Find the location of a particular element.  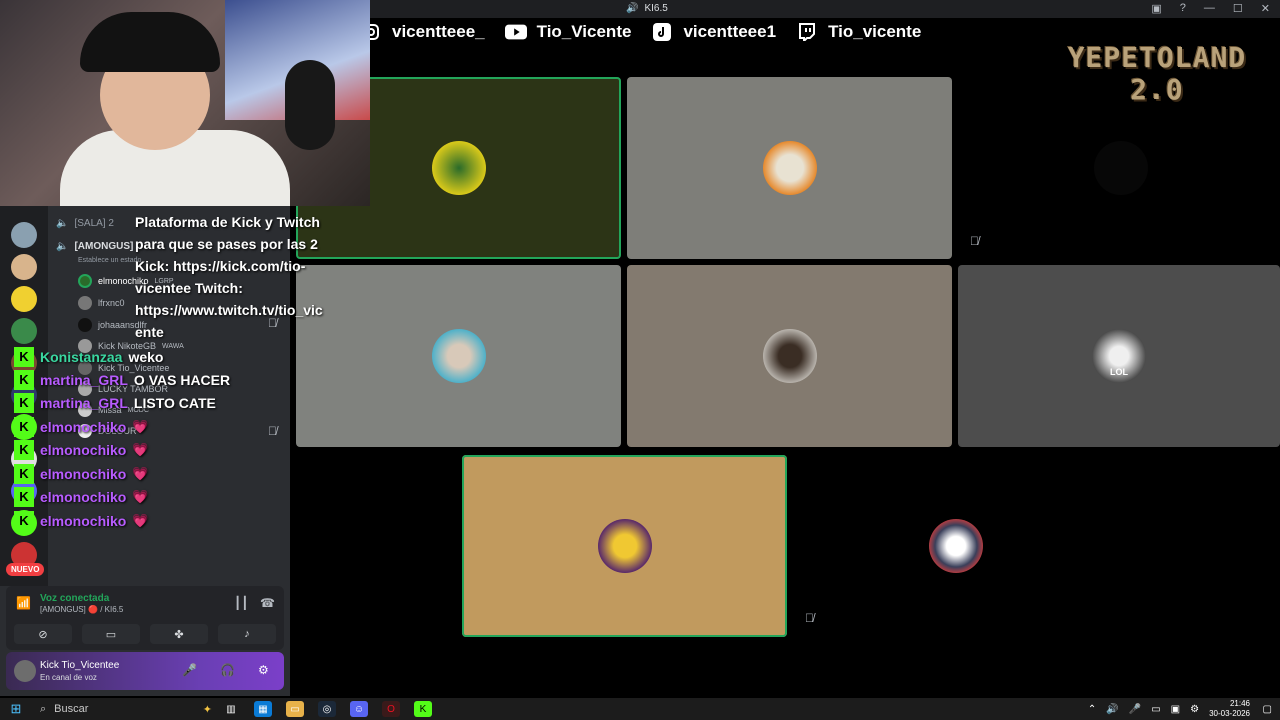

channel-status: Establece un estado is located at coordinates (109, 260).